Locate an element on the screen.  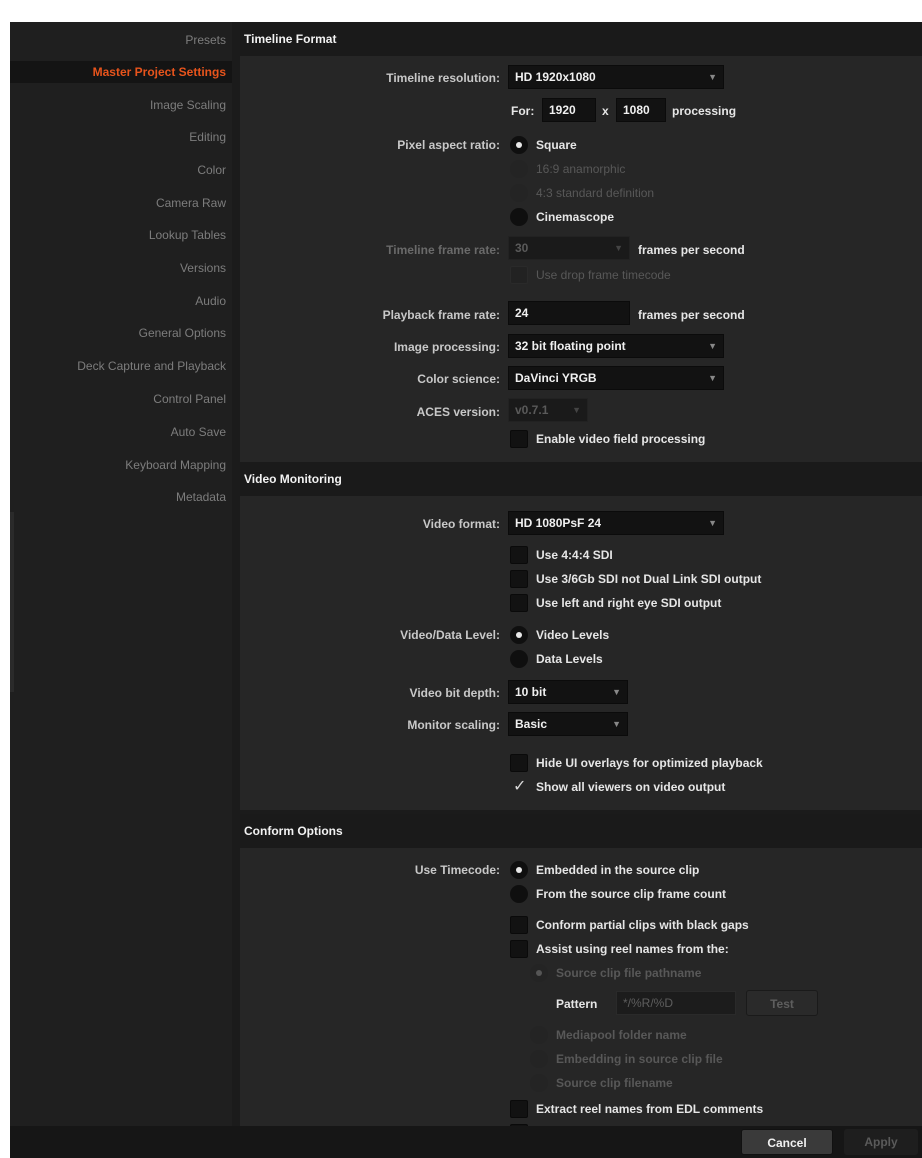
sidebar-item-keyboard-mapping: Keyboard Mapping is located at coordinates (118, 465).